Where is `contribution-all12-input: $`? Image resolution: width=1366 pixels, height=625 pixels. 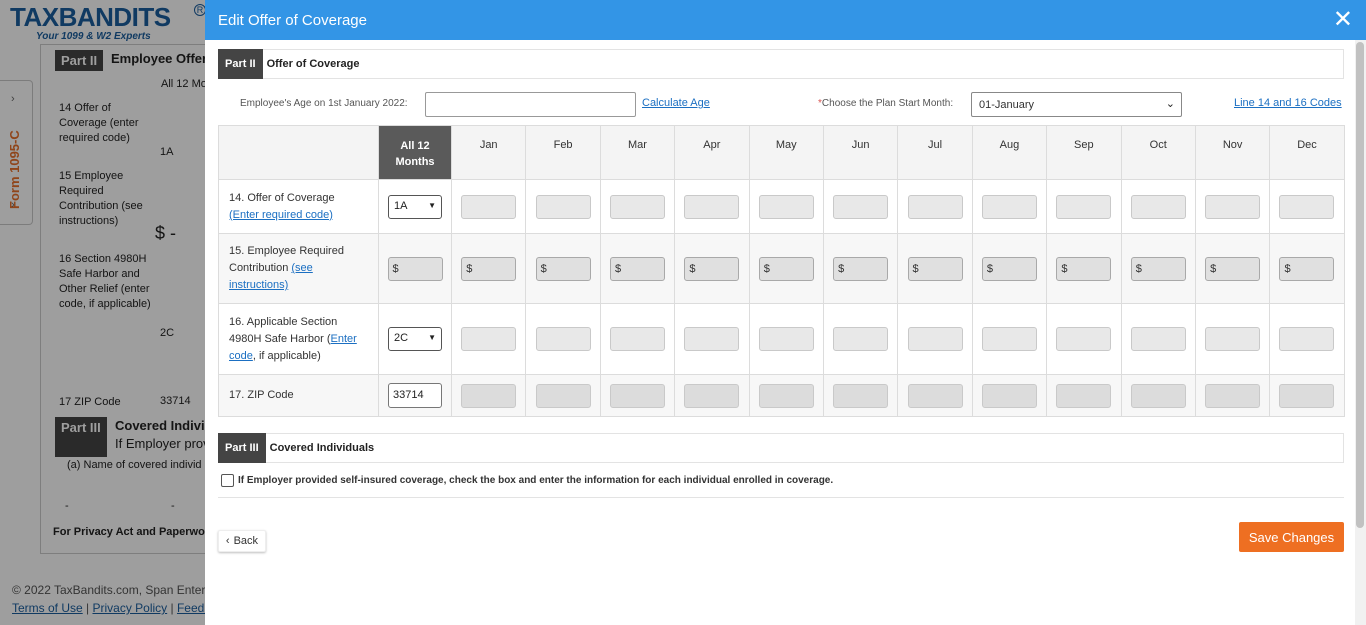
contribution-all12-input: $ is located at coordinates (415, 268).